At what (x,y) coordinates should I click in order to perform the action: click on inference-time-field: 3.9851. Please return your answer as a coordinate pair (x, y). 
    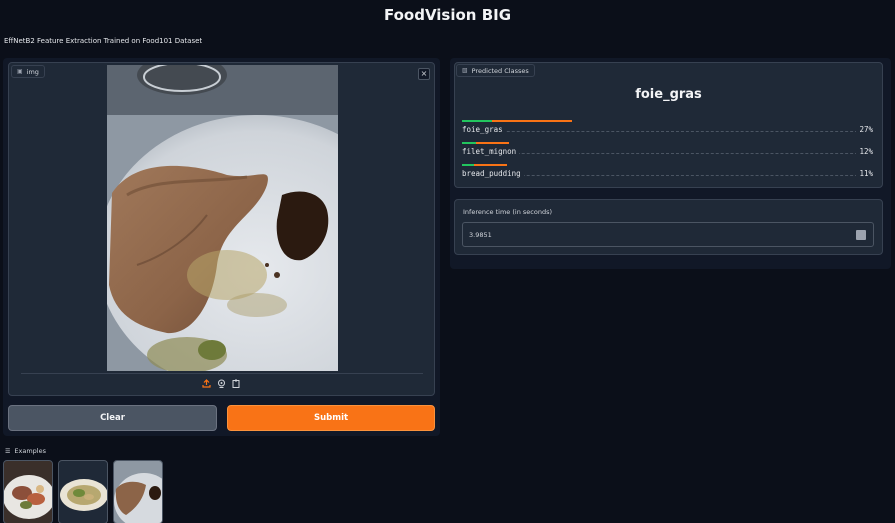
    Looking at the image, I should click on (668, 234).